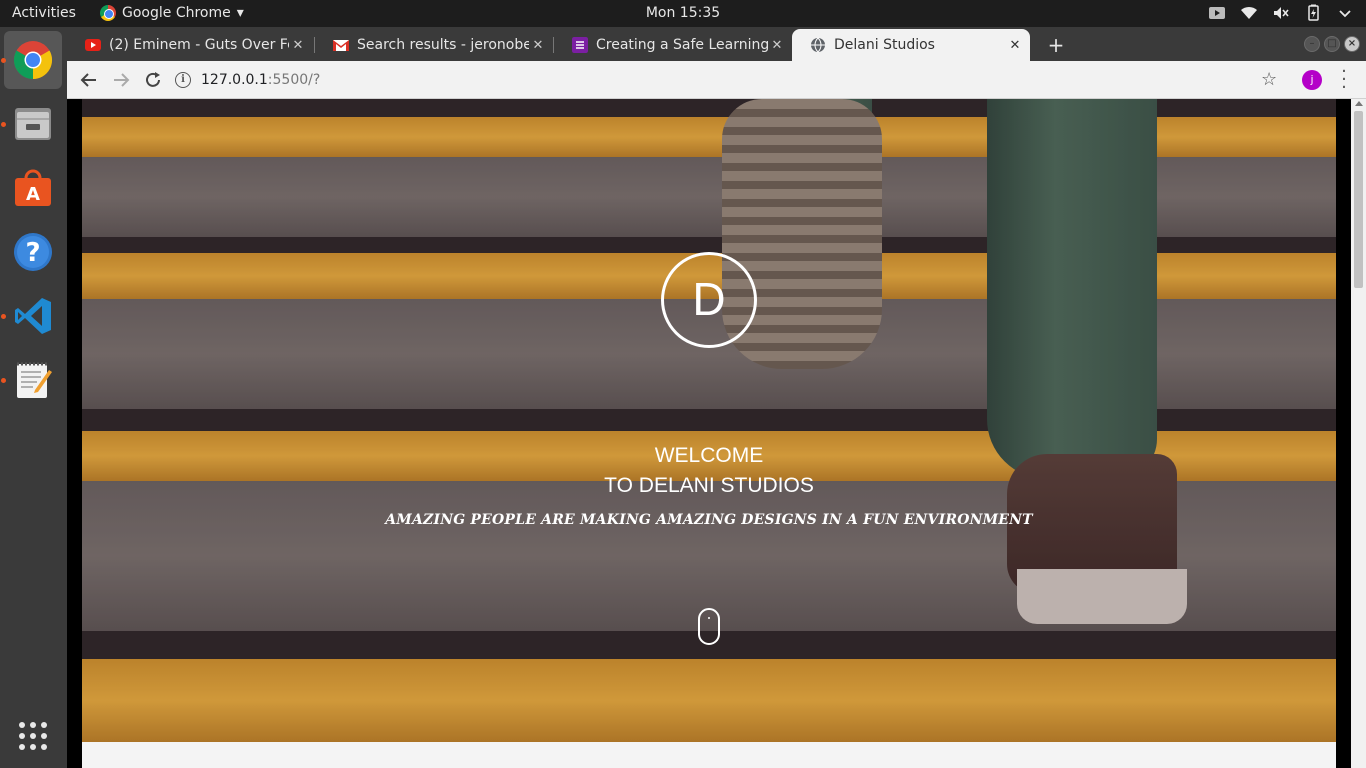 This screenshot has height=768, width=1366. What do you see at coordinates (1217, 13) in the screenshot?
I see `media-icon` at bounding box center [1217, 13].